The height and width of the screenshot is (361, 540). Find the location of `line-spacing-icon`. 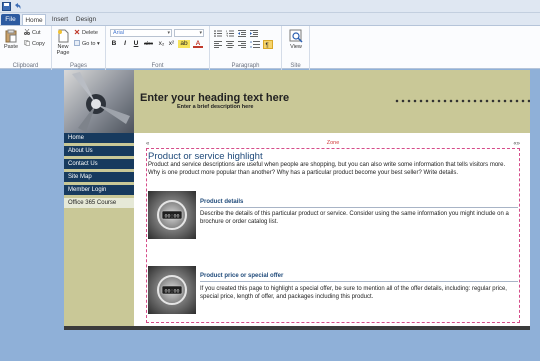

line-spacing-icon is located at coordinates (255, 44).